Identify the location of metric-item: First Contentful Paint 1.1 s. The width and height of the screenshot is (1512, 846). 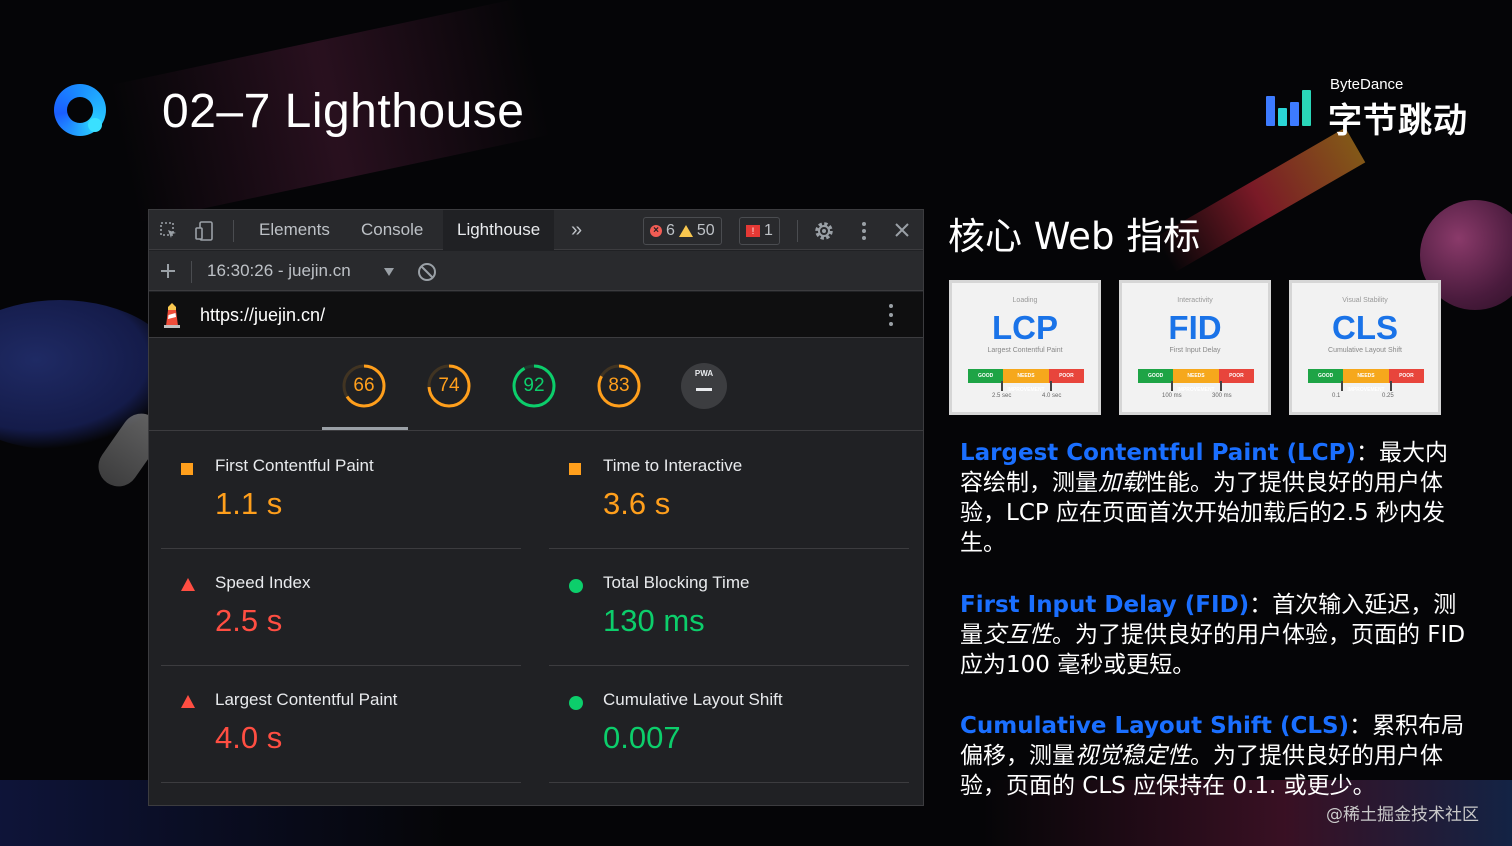
(341, 490).